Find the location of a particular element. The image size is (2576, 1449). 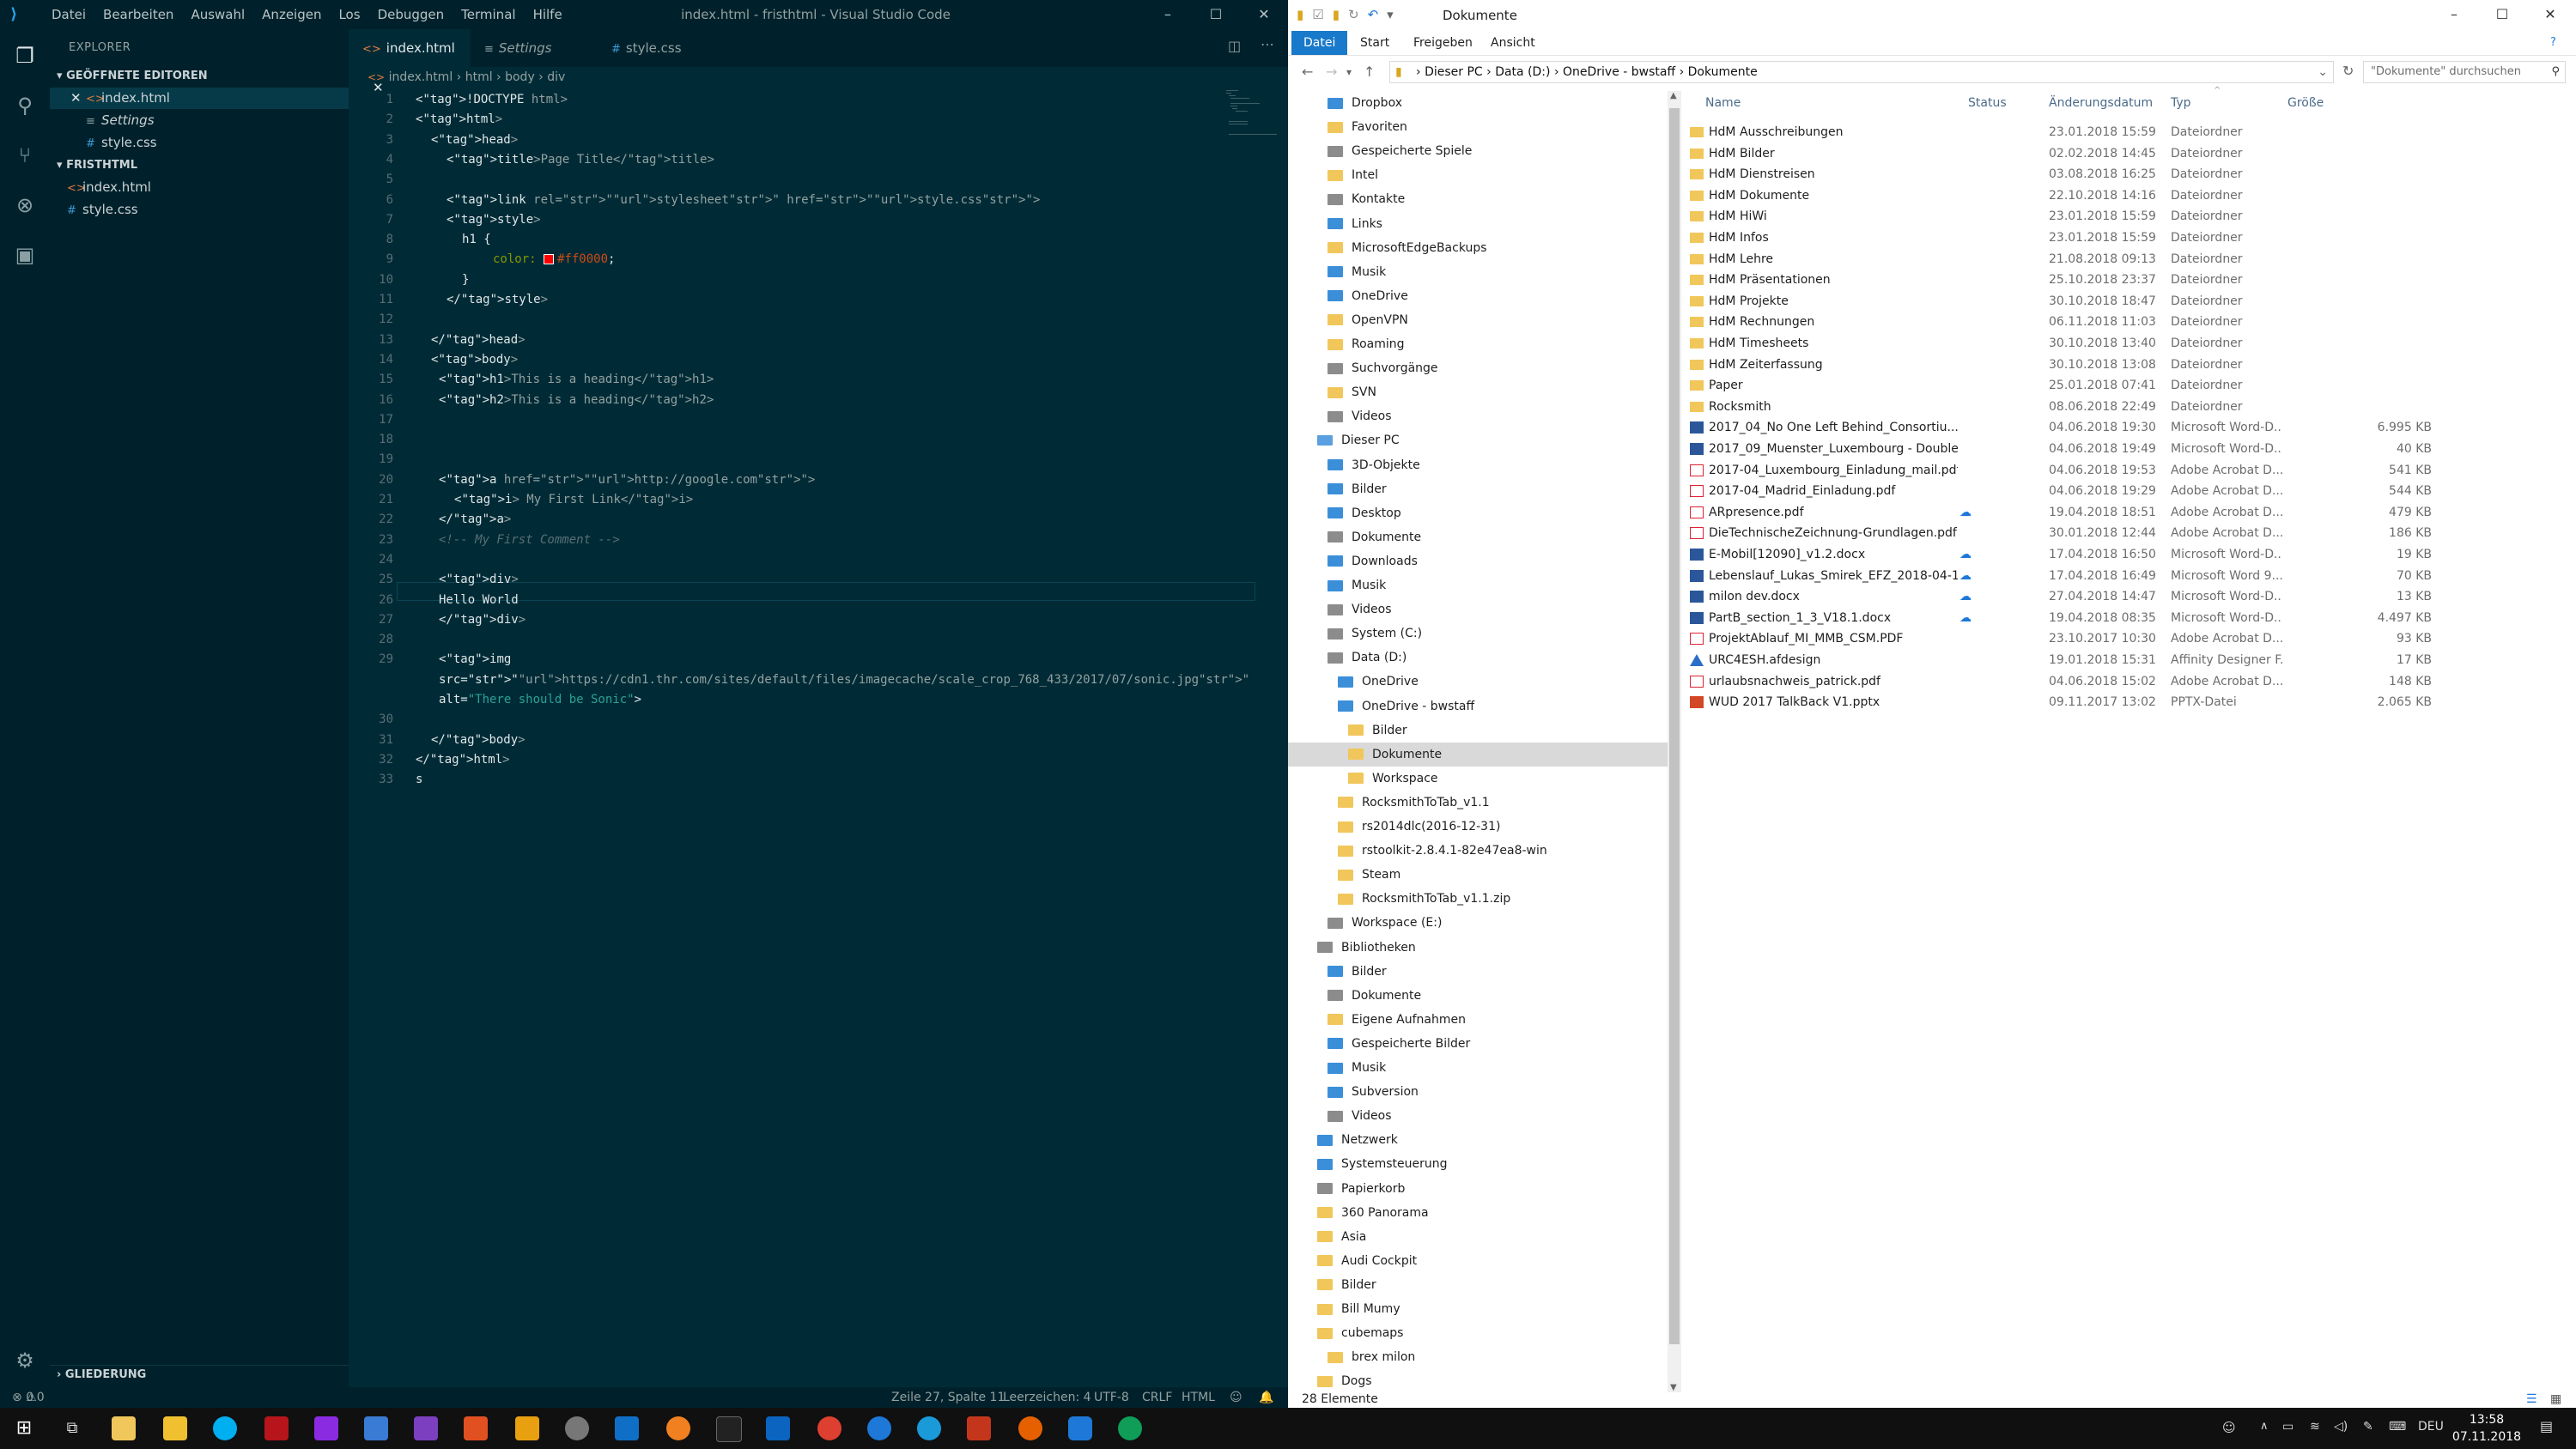

people-icon: ☺ is located at coordinates (2229, 1427).